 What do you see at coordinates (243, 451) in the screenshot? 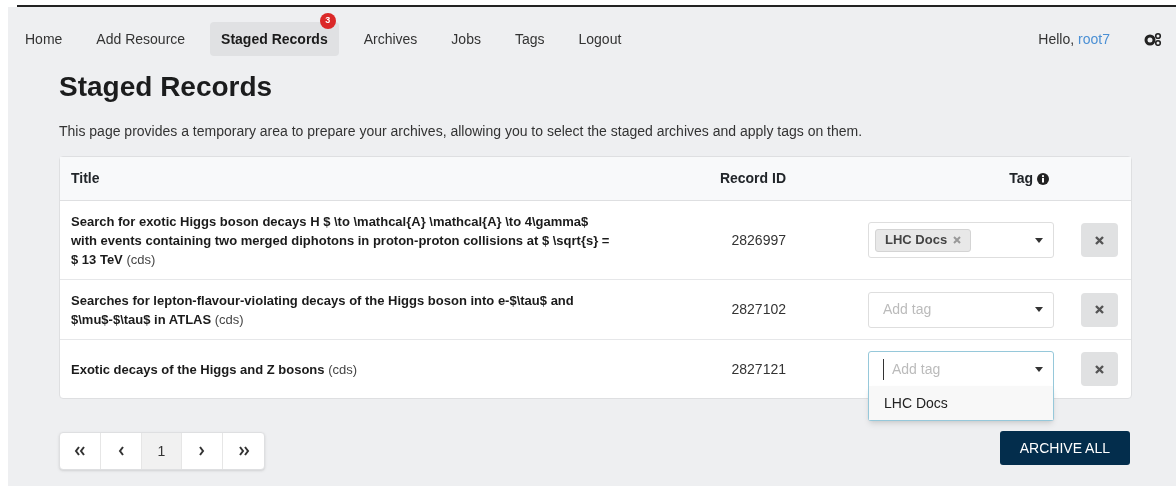
I see `last-page-icon` at bounding box center [243, 451].